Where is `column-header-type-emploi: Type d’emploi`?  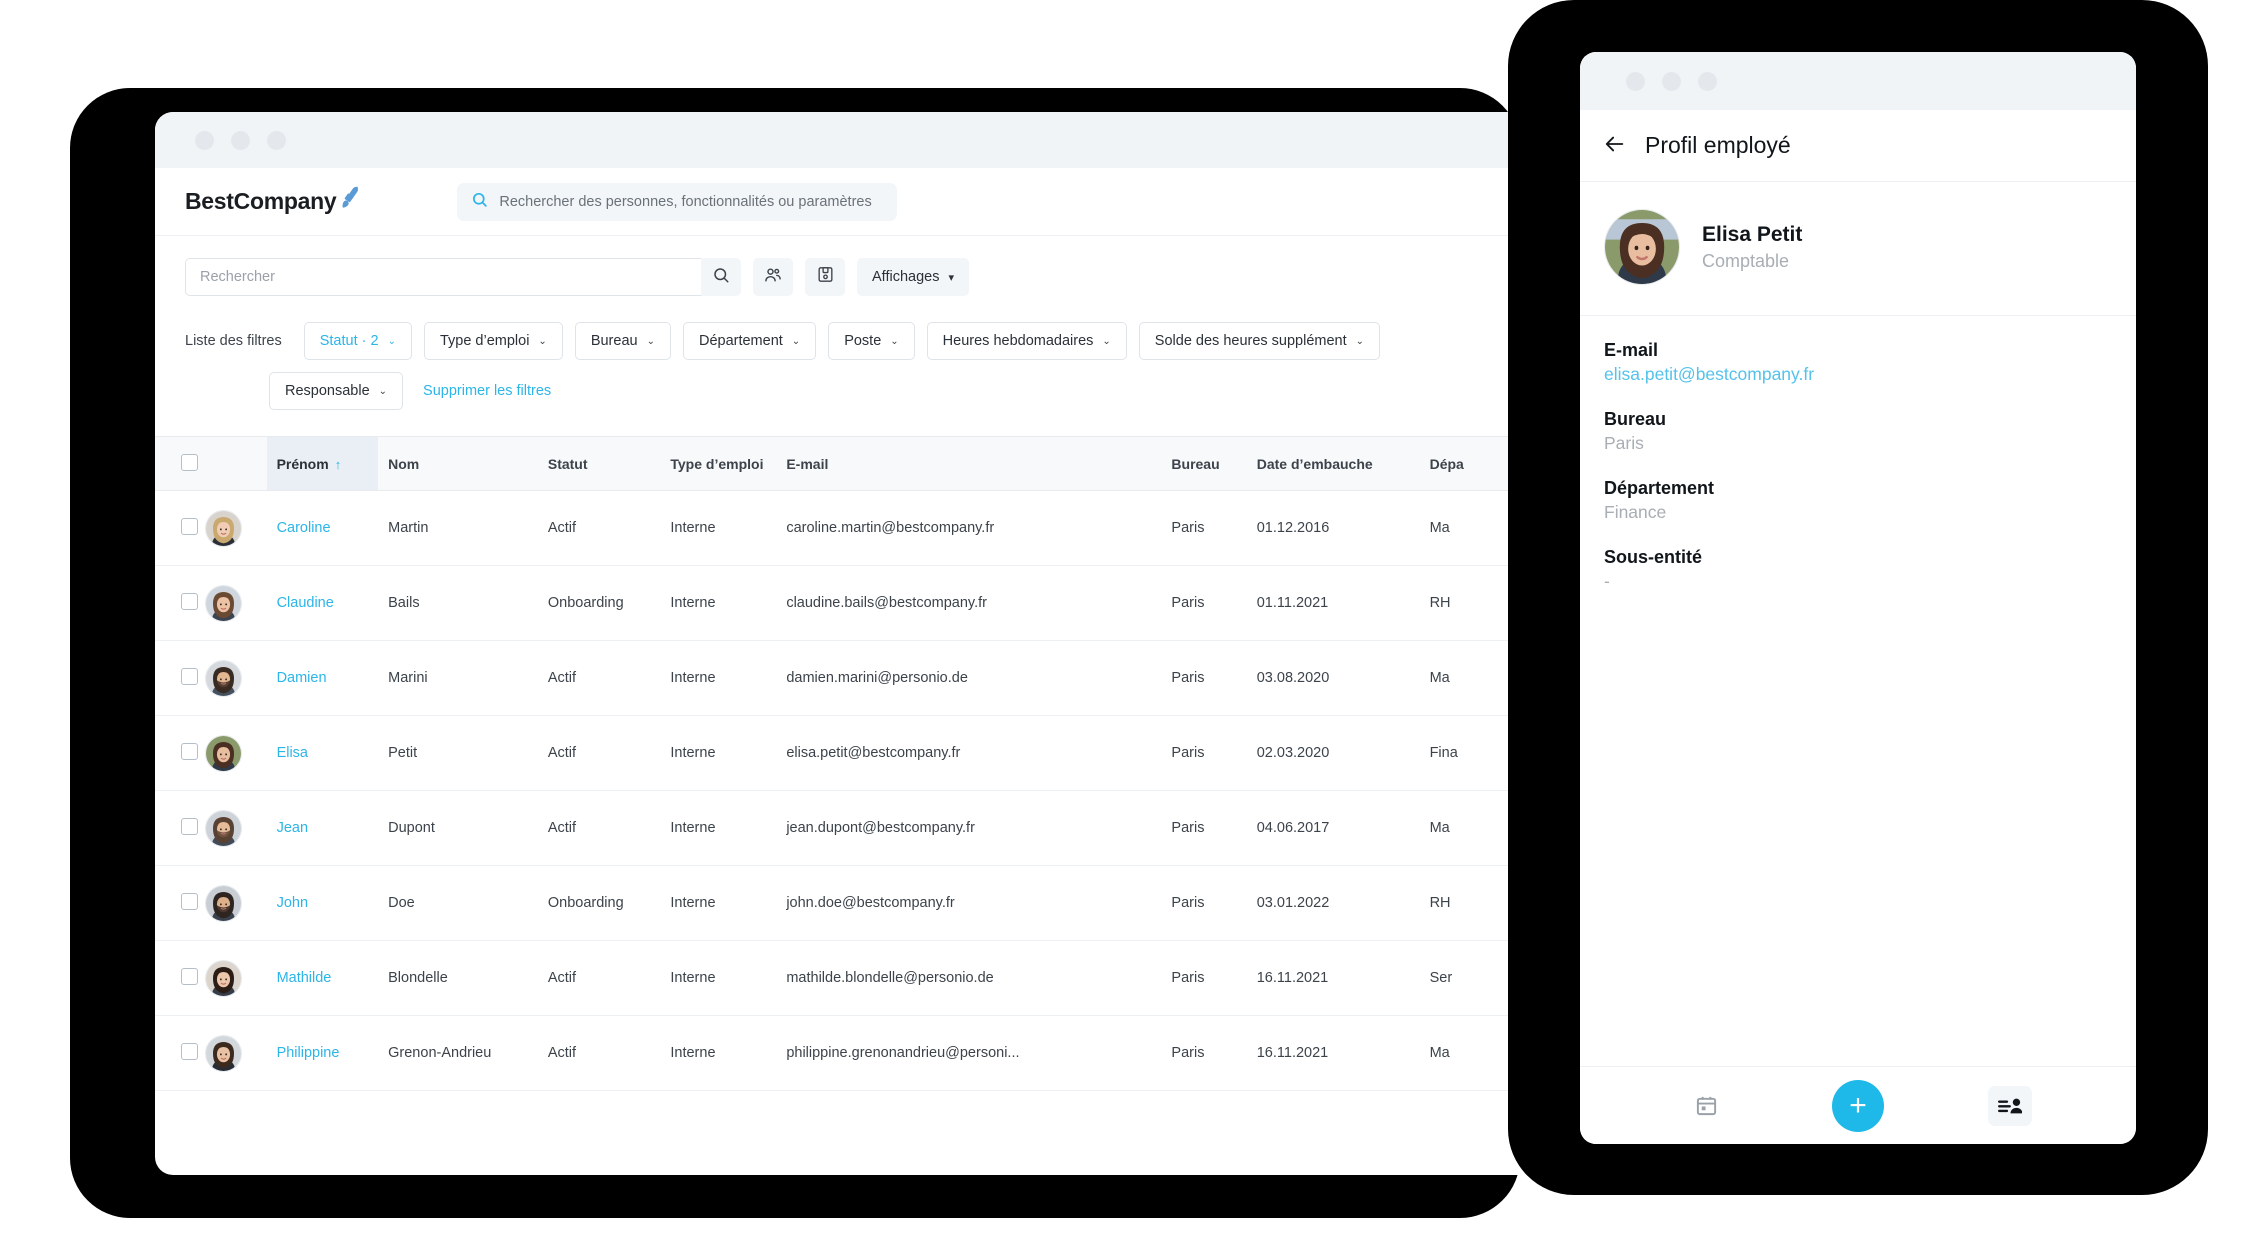
column-header-type-emploi: Type d’emploi is located at coordinates (718, 463).